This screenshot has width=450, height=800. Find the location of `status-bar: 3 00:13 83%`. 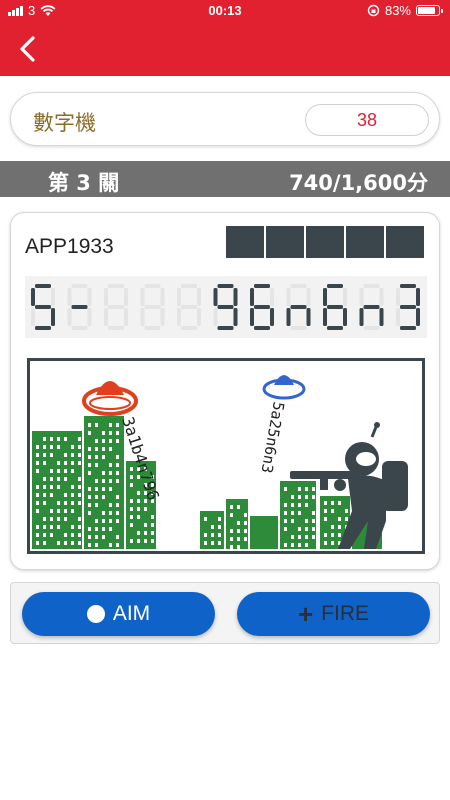

status-bar: 3 00:13 83% is located at coordinates (225, 11).